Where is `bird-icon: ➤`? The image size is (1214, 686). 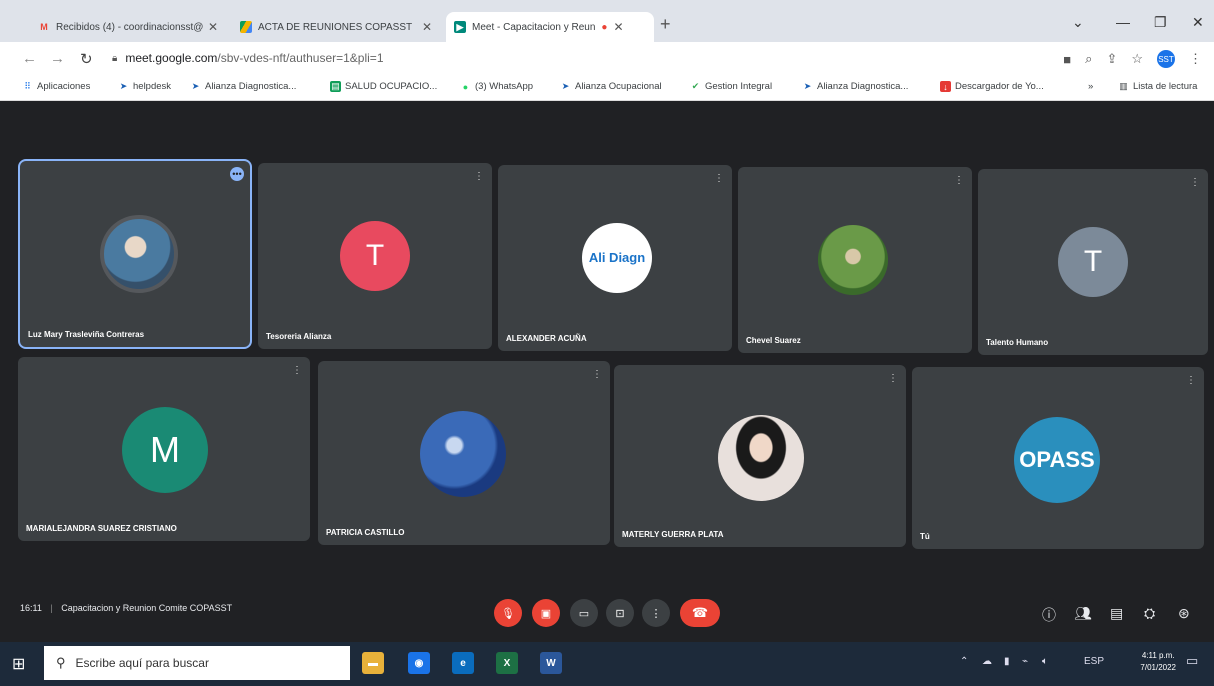 bird-icon: ➤ is located at coordinates (807, 86).